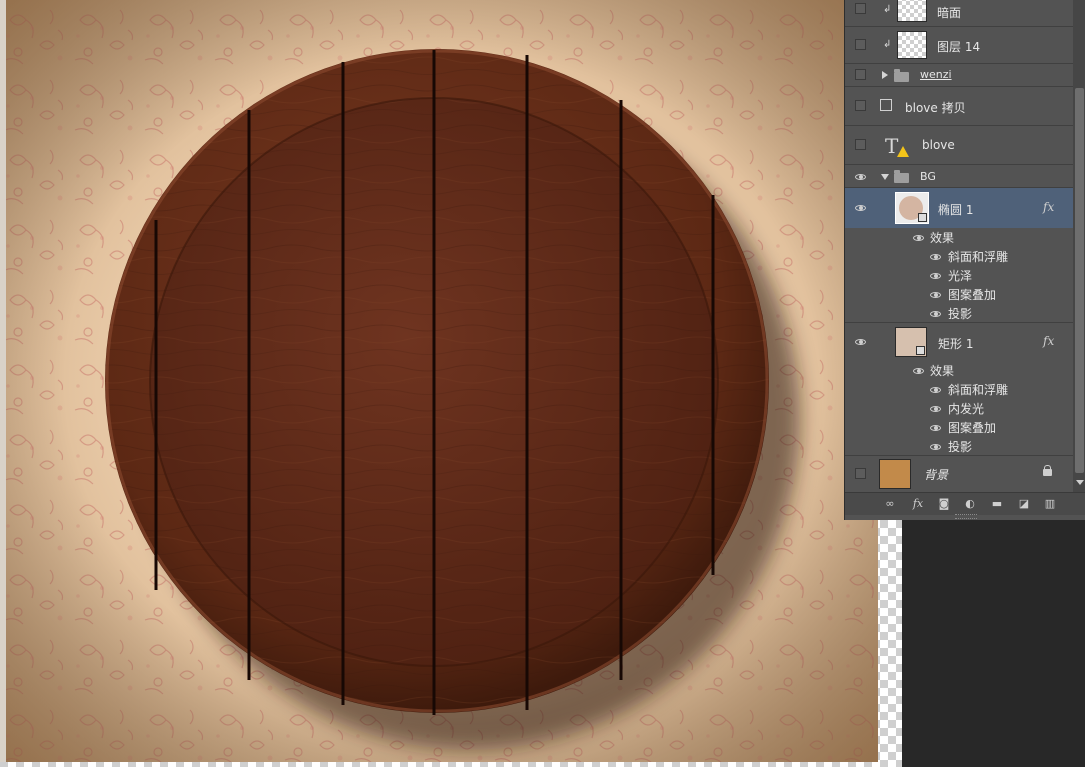 This screenshot has width=1085, height=767. Describe the element at coordinates (959, 75) in the screenshot. I see `layer-row-wenzi-group: wenzi` at that location.